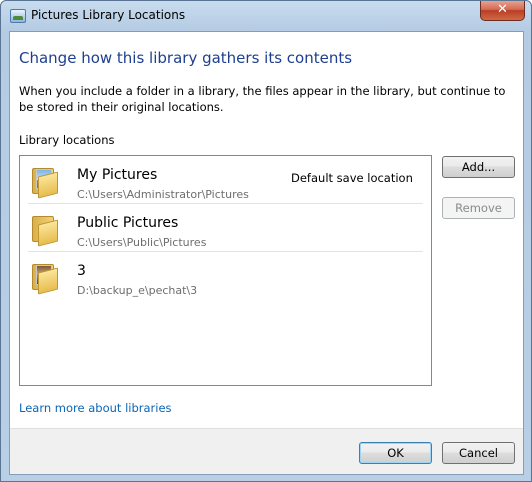  What do you see at coordinates (352, 178) in the screenshot?
I see `default-save-location-label: Default save location` at bounding box center [352, 178].